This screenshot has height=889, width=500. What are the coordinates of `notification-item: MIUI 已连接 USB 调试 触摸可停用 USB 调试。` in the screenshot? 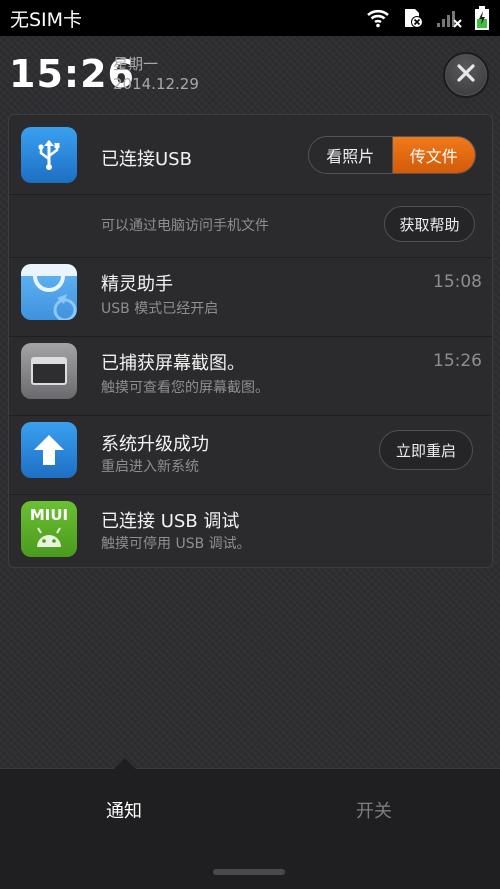 It's located at (250, 531).